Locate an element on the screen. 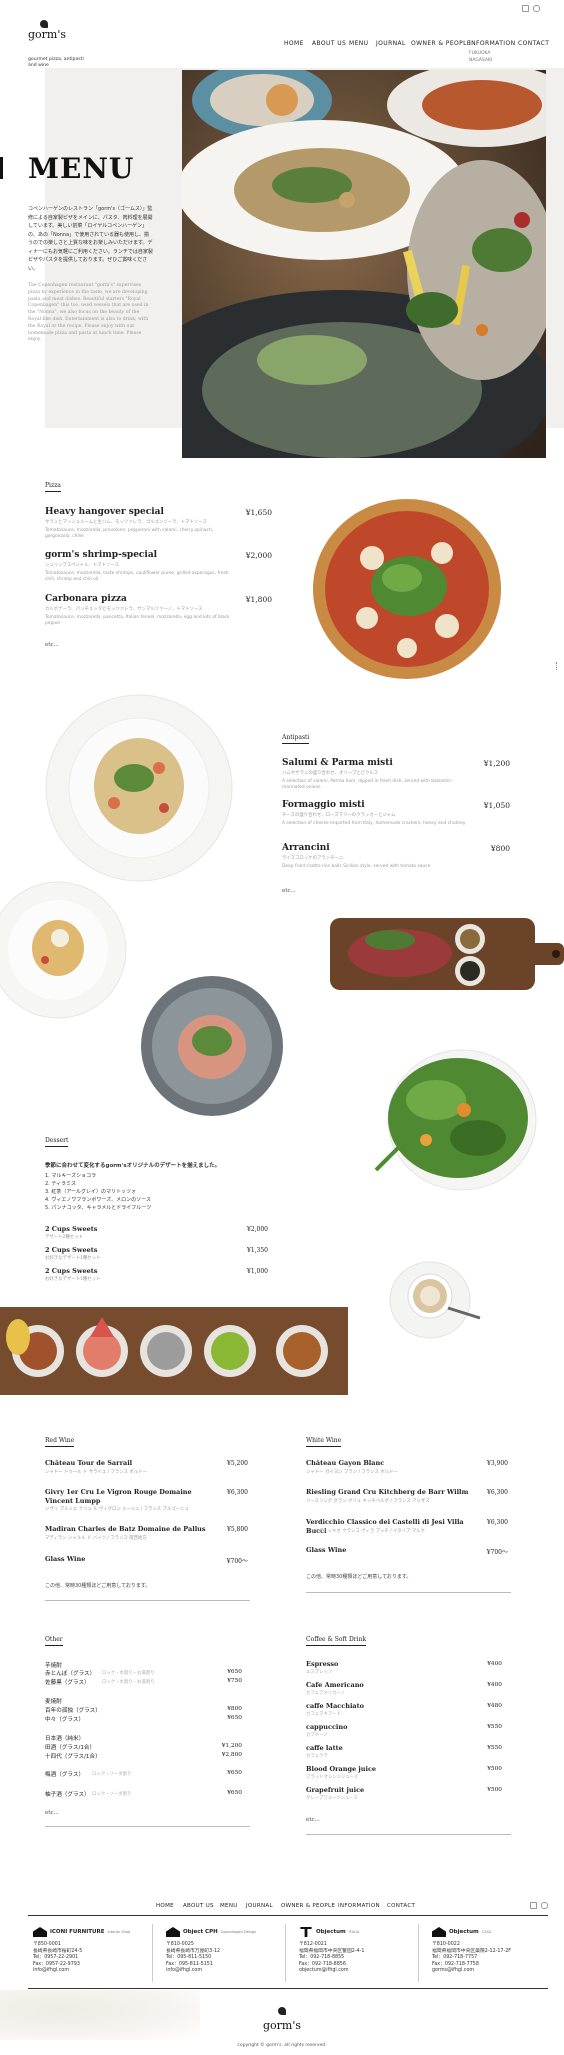 The height and width of the screenshot is (2055, 564). menu-item-ja: サラミとマッシュルームと生ハム、モッツァレラ、ゴルゴンゾーラ、トマトソース is located at coordinates (126, 522).